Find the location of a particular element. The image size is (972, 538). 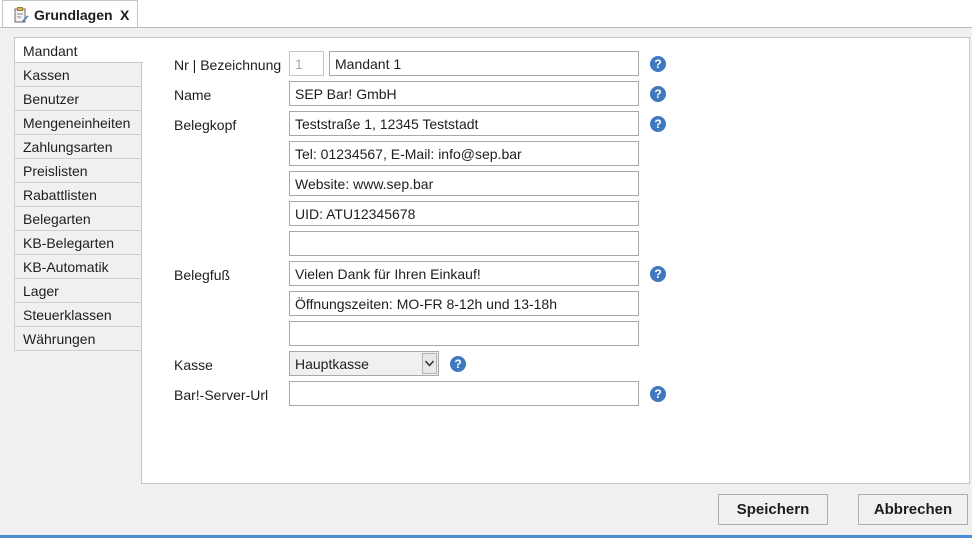

help-icon-server-url: ? is located at coordinates (658, 394).